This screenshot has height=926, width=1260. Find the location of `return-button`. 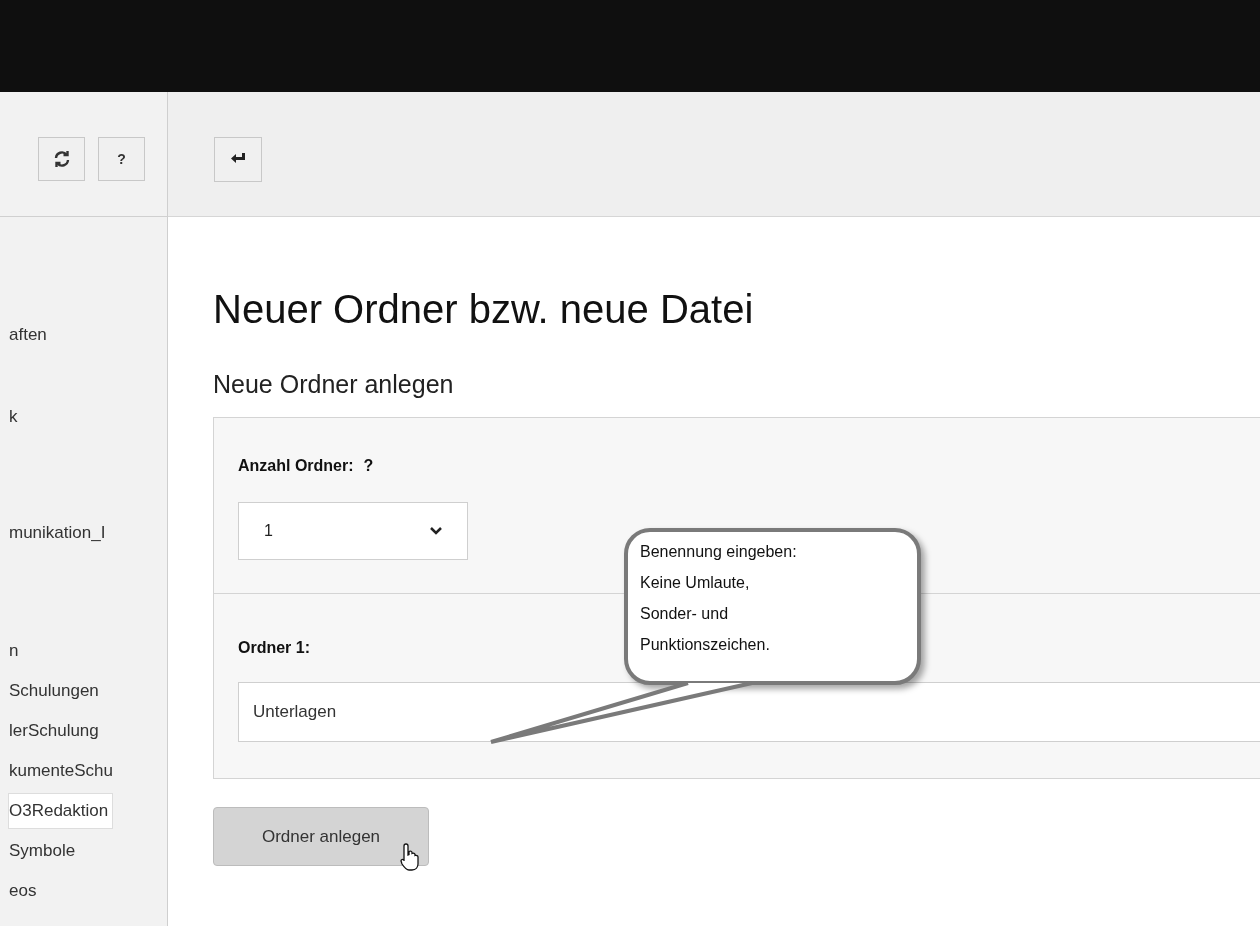

return-button is located at coordinates (238, 159).